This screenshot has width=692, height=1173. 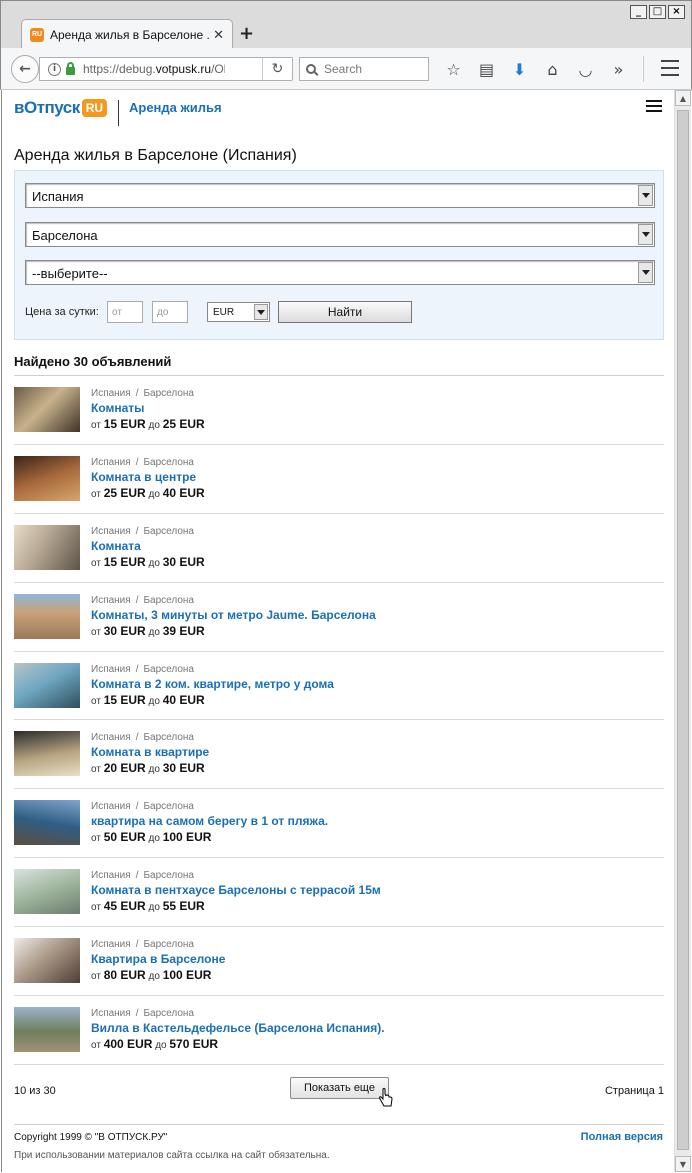 What do you see at coordinates (218, 35) in the screenshot?
I see `close-tab-icon: ✕` at bounding box center [218, 35].